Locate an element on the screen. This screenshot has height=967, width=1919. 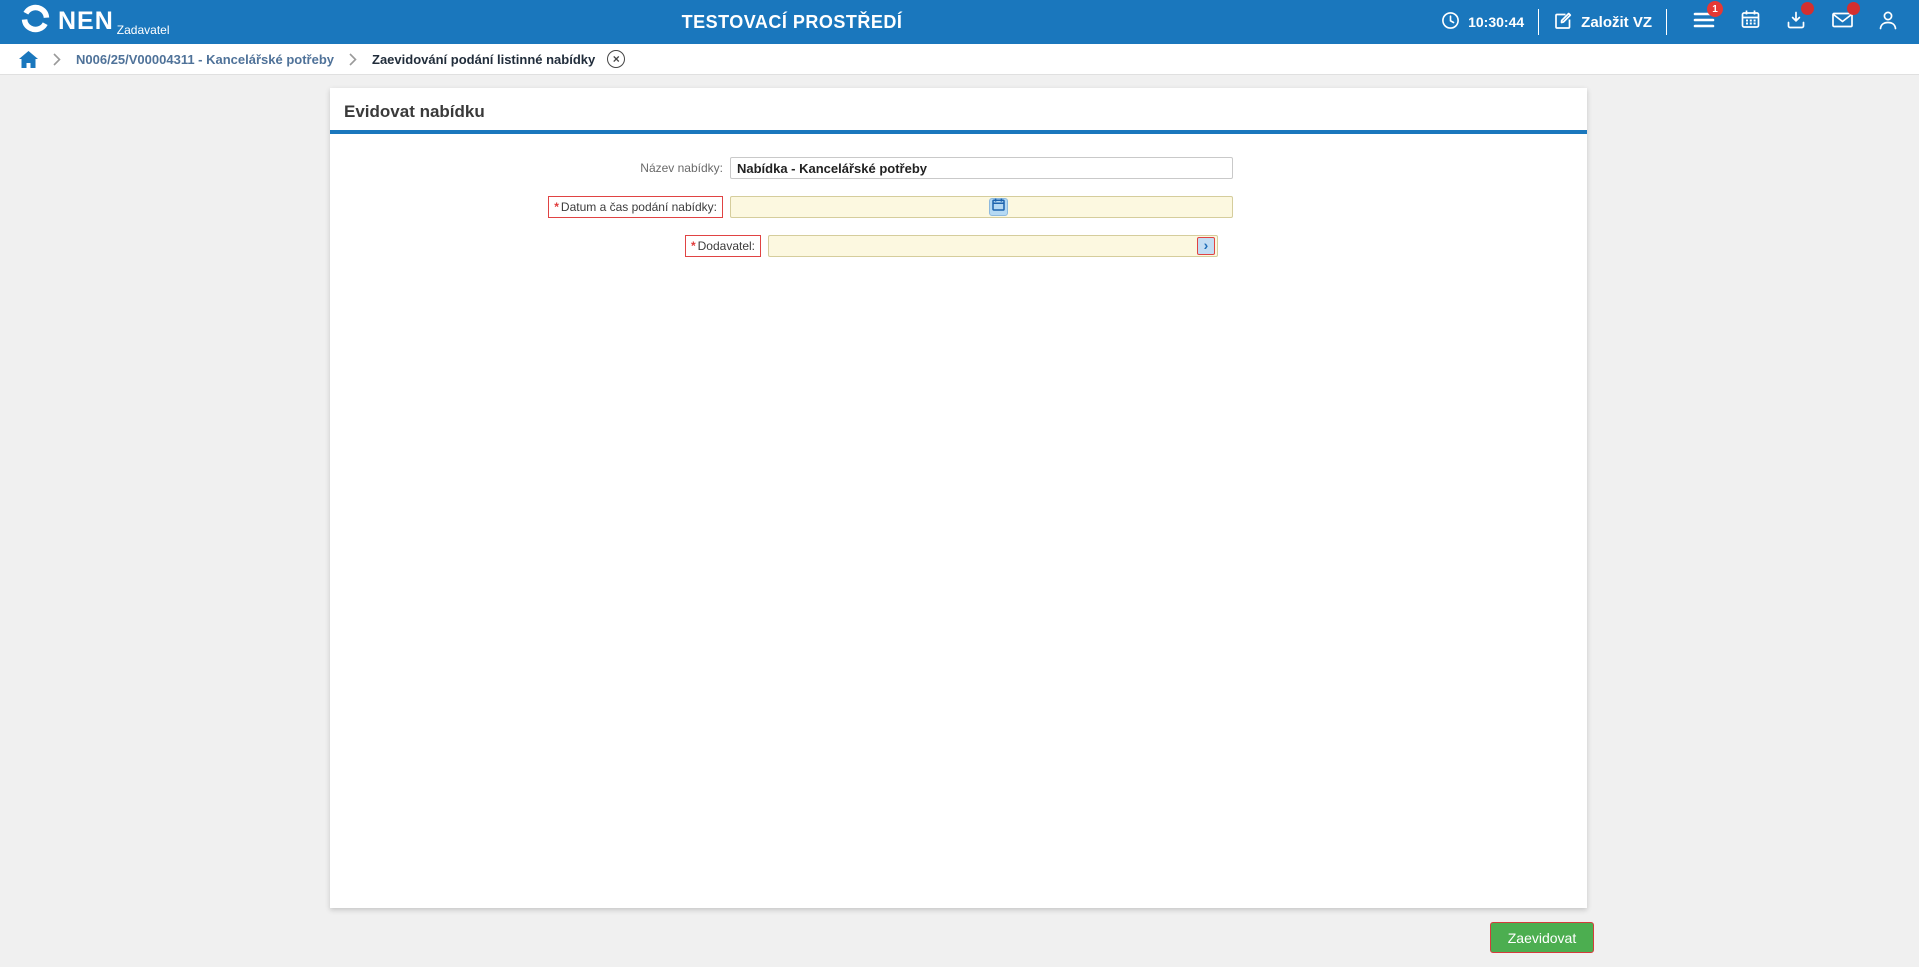
user-icon is located at coordinates (1888, 22).